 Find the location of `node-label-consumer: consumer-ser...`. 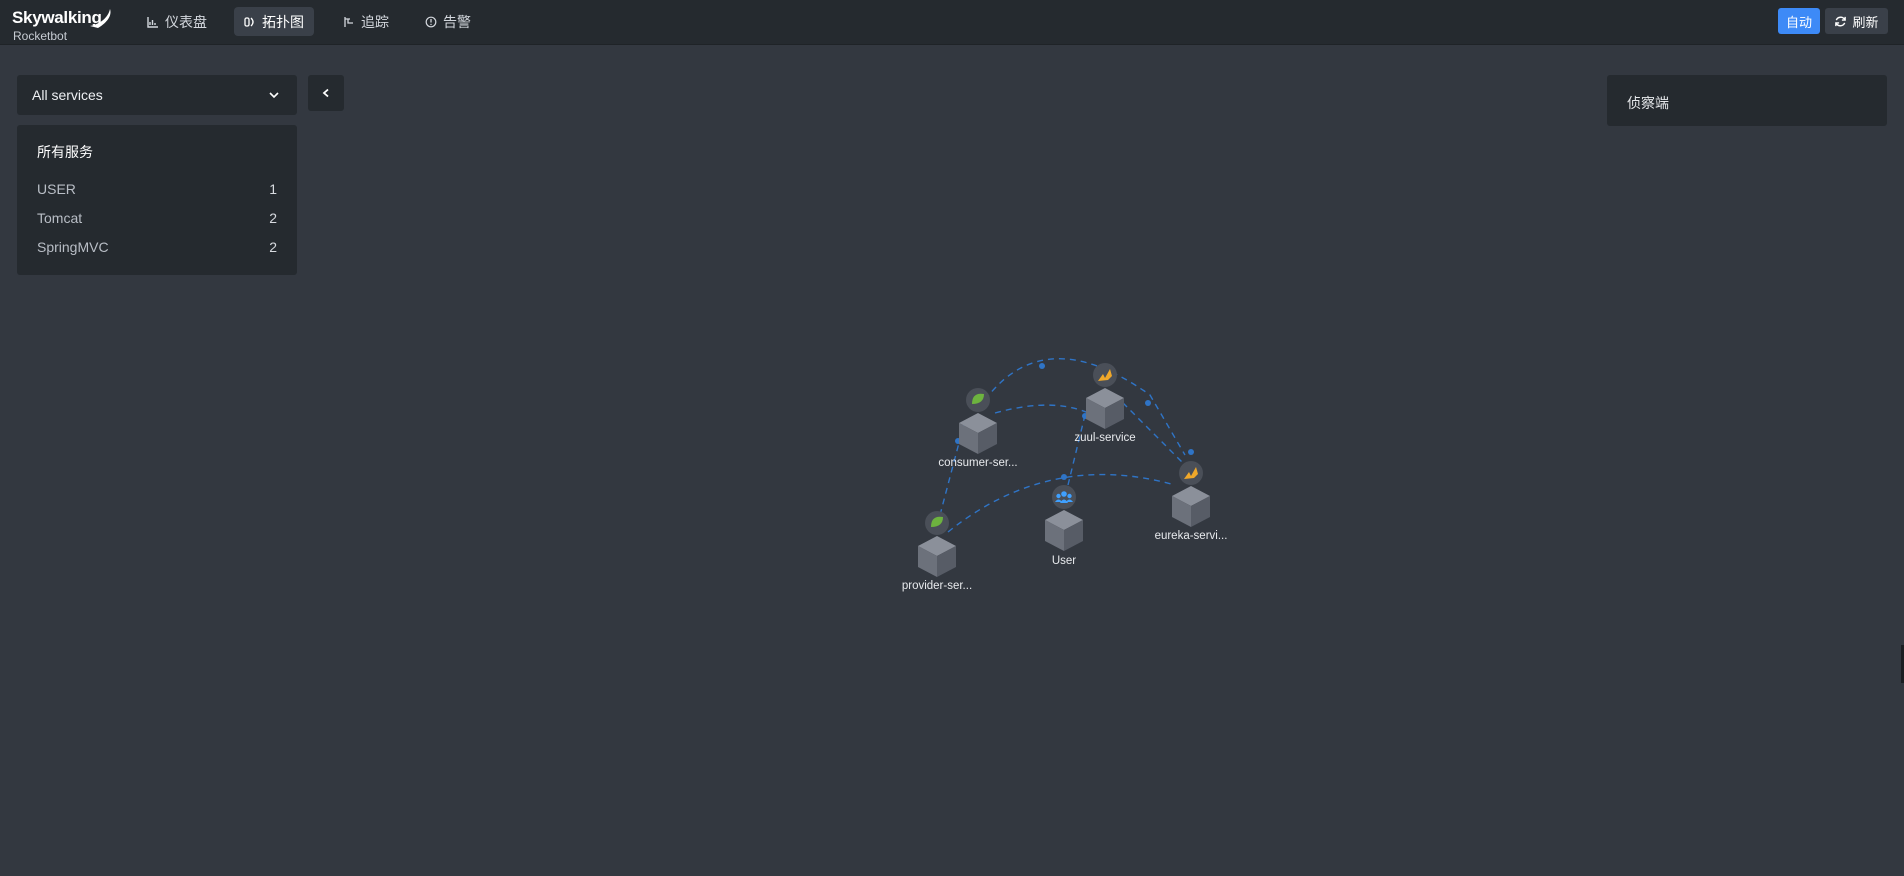

node-label-consumer: consumer-ser... is located at coordinates (978, 463).